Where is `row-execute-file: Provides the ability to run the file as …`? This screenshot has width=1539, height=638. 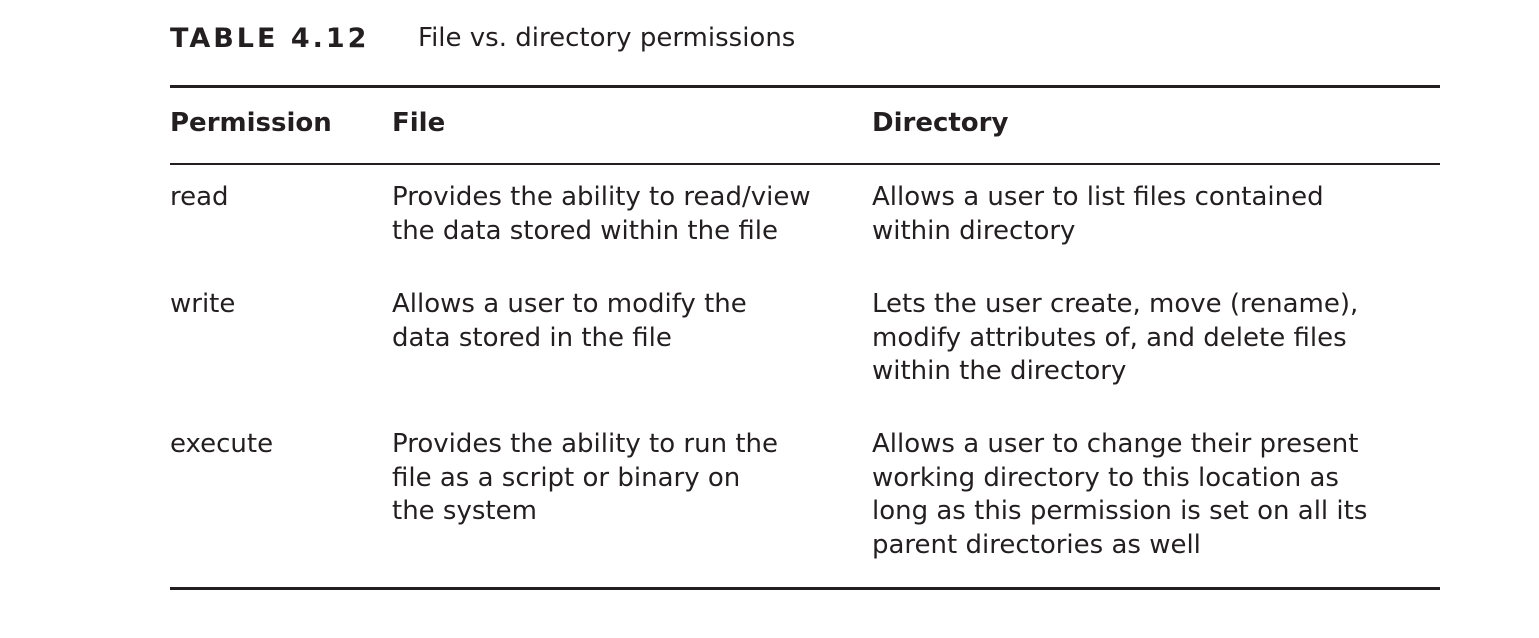 row-execute-file: Provides the ability to run the file as … is located at coordinates (585, 477).